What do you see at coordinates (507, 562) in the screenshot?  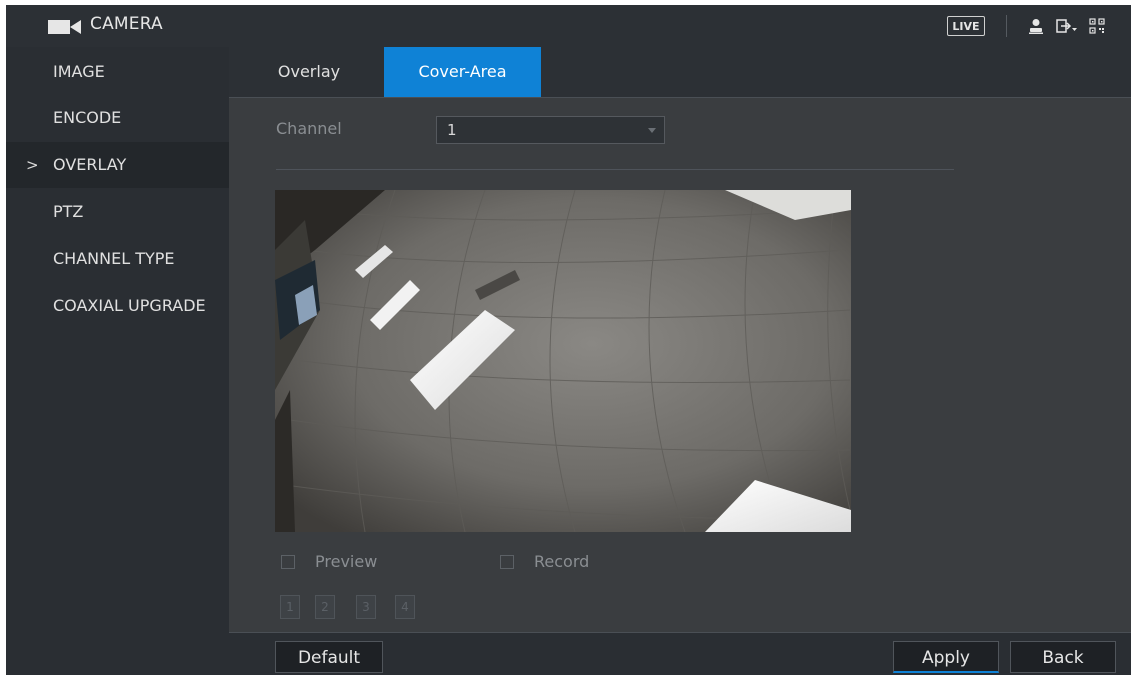 I see `record-checkbox` at bounding box center [507, 562].